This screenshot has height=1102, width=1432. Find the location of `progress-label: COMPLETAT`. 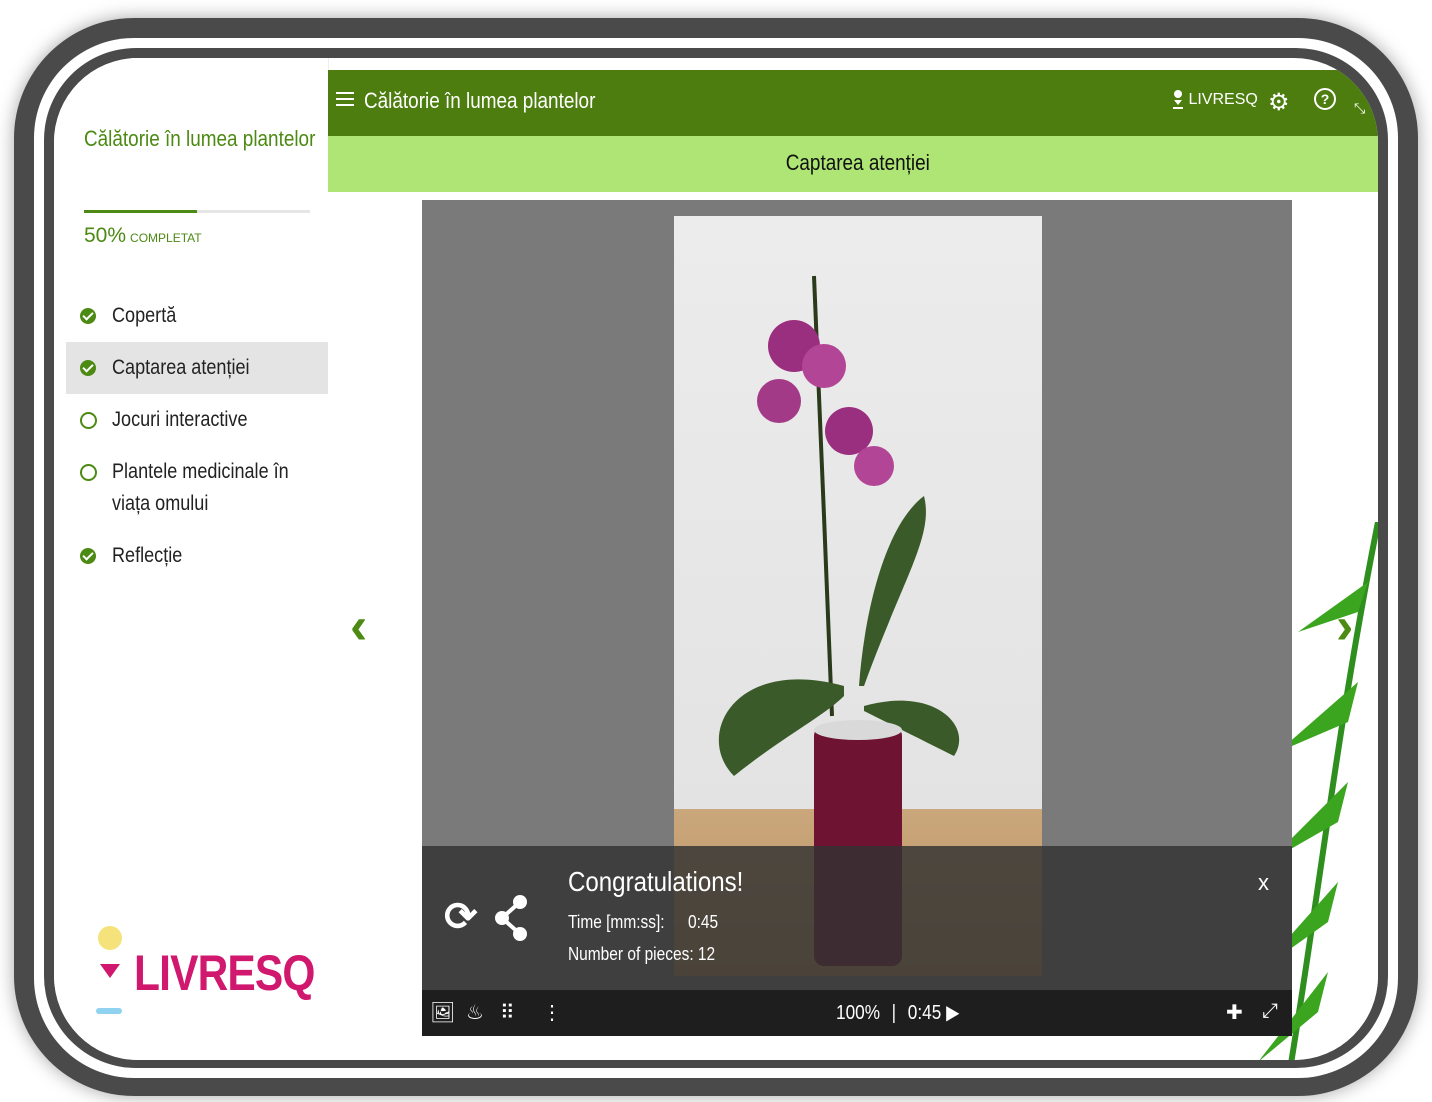

progress-label: COMPLETAT is located at coordinates (166, 238).